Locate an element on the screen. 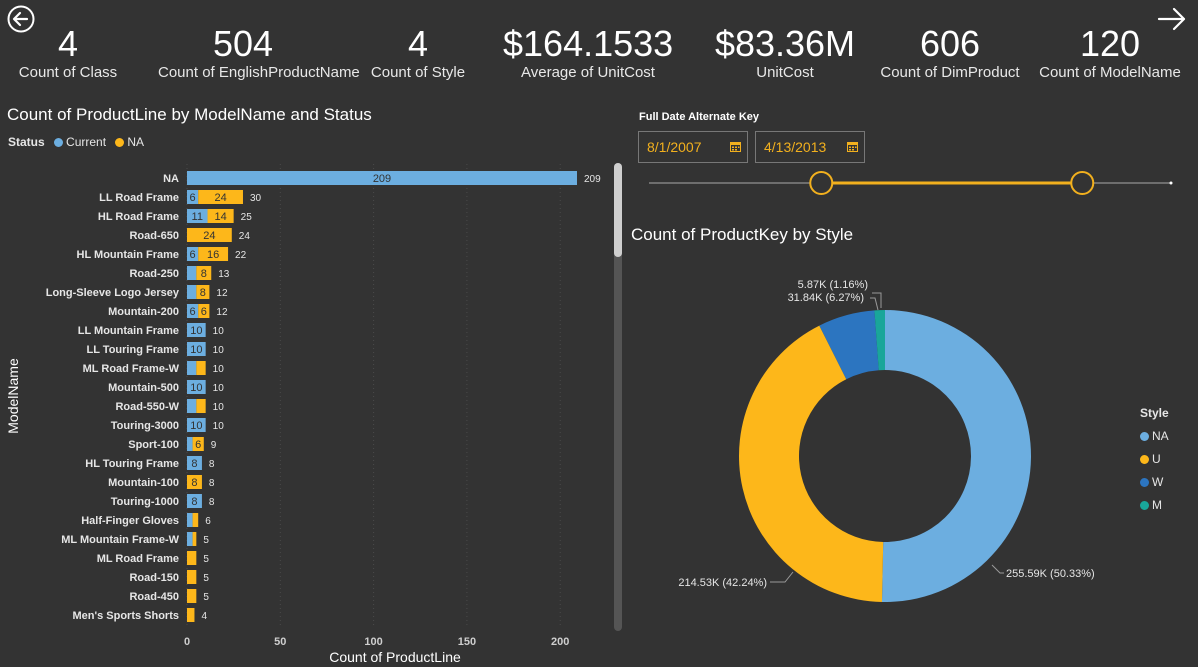  style-legend-item-na: NA is located at coordinates (1154, 436).